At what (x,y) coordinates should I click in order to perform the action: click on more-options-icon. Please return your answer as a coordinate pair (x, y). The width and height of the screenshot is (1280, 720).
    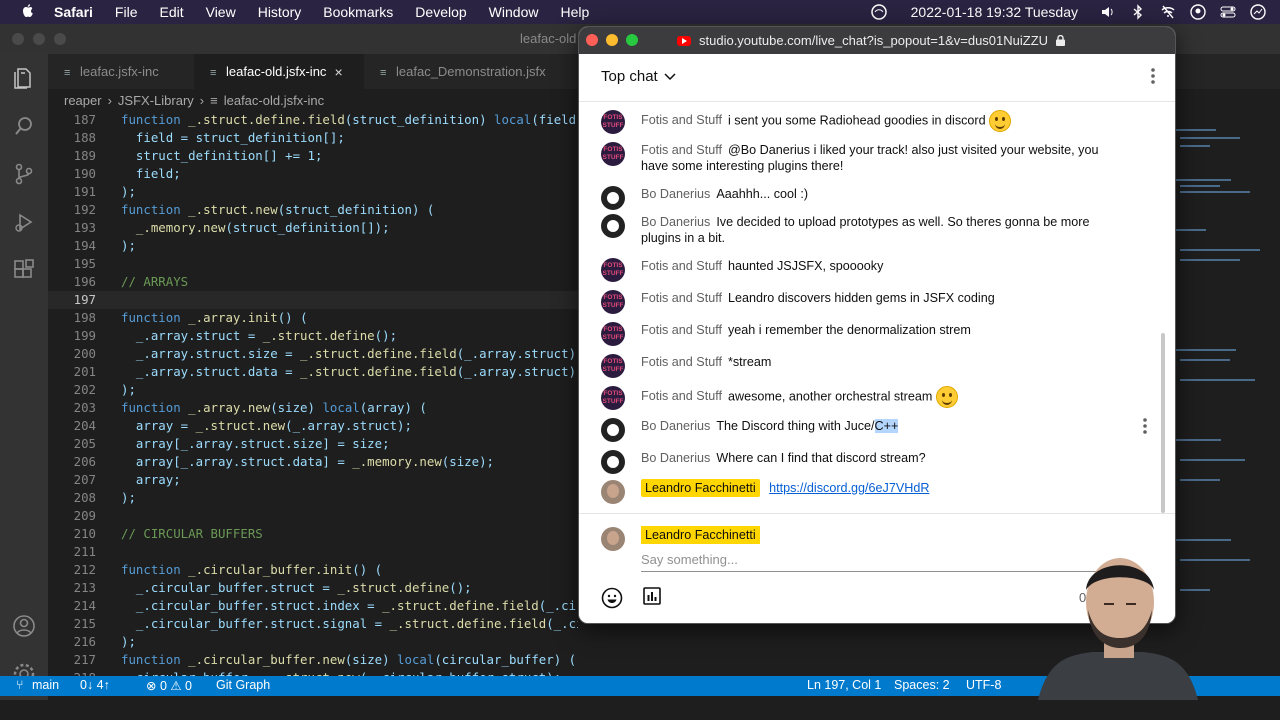
    Looking at the image, I should click on (1153, 76).